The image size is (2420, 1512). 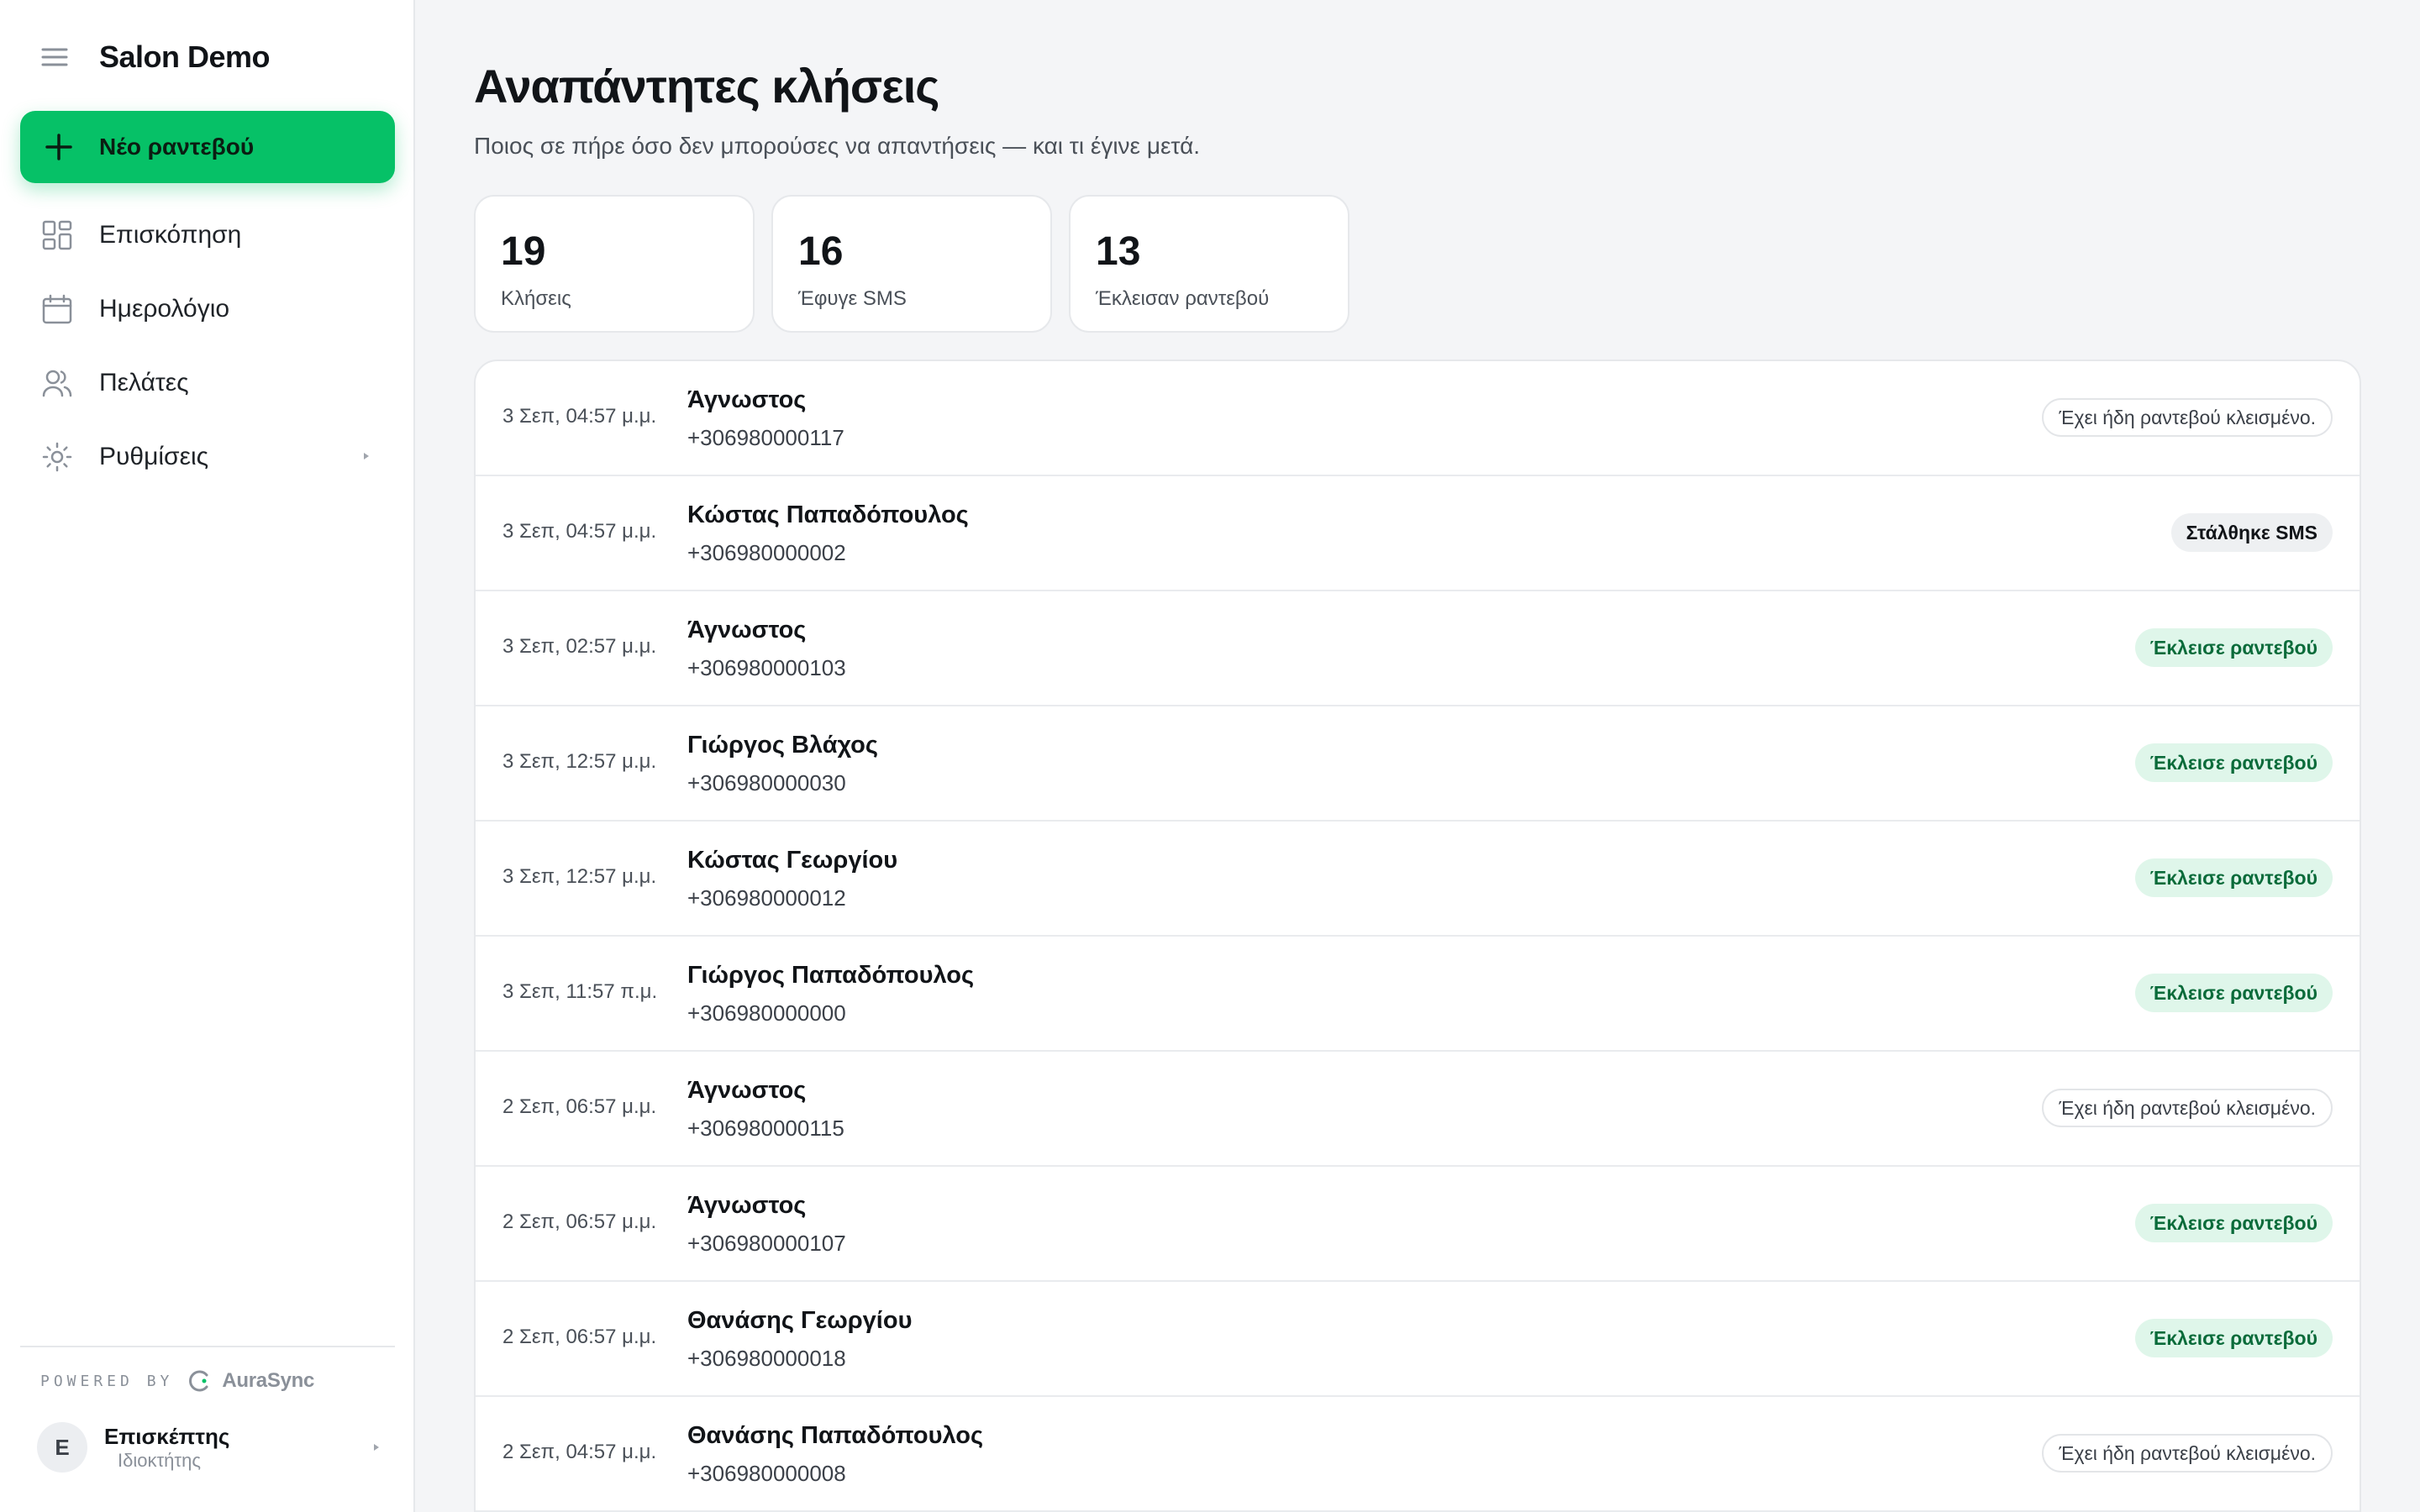 I want to click on aurasync-brand: AuraSync, so click(x=268, y=1380).